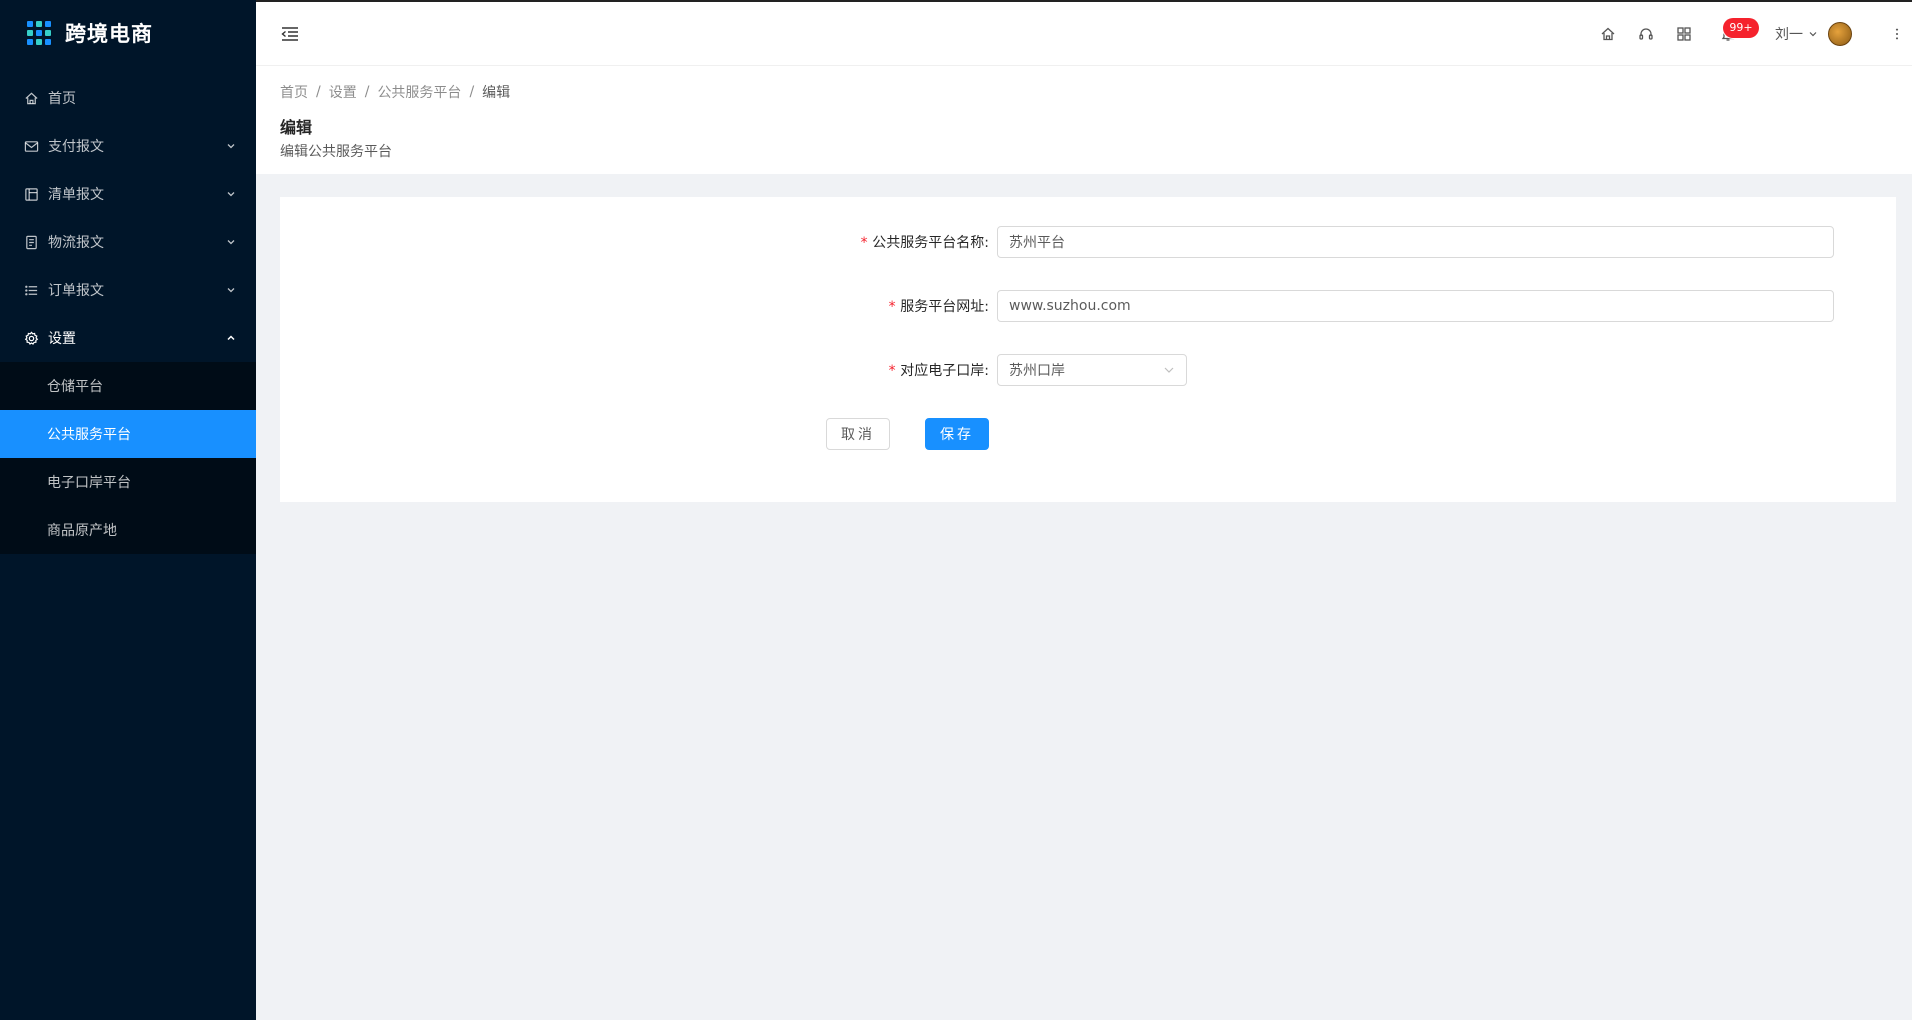 Image resolution: width=1912 pixels, height=1020 pixels. I want to click on form-row-port: * 对应电子口岸: 苏州口岸, so click(733, 370).